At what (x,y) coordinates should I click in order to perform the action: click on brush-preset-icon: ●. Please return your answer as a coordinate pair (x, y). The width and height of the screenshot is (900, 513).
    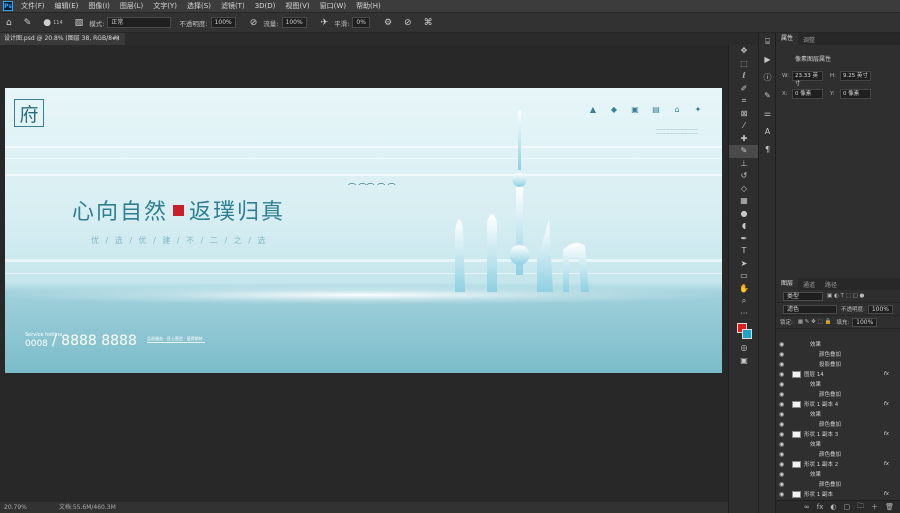
    Looking at the image, I should click on (47, 23).